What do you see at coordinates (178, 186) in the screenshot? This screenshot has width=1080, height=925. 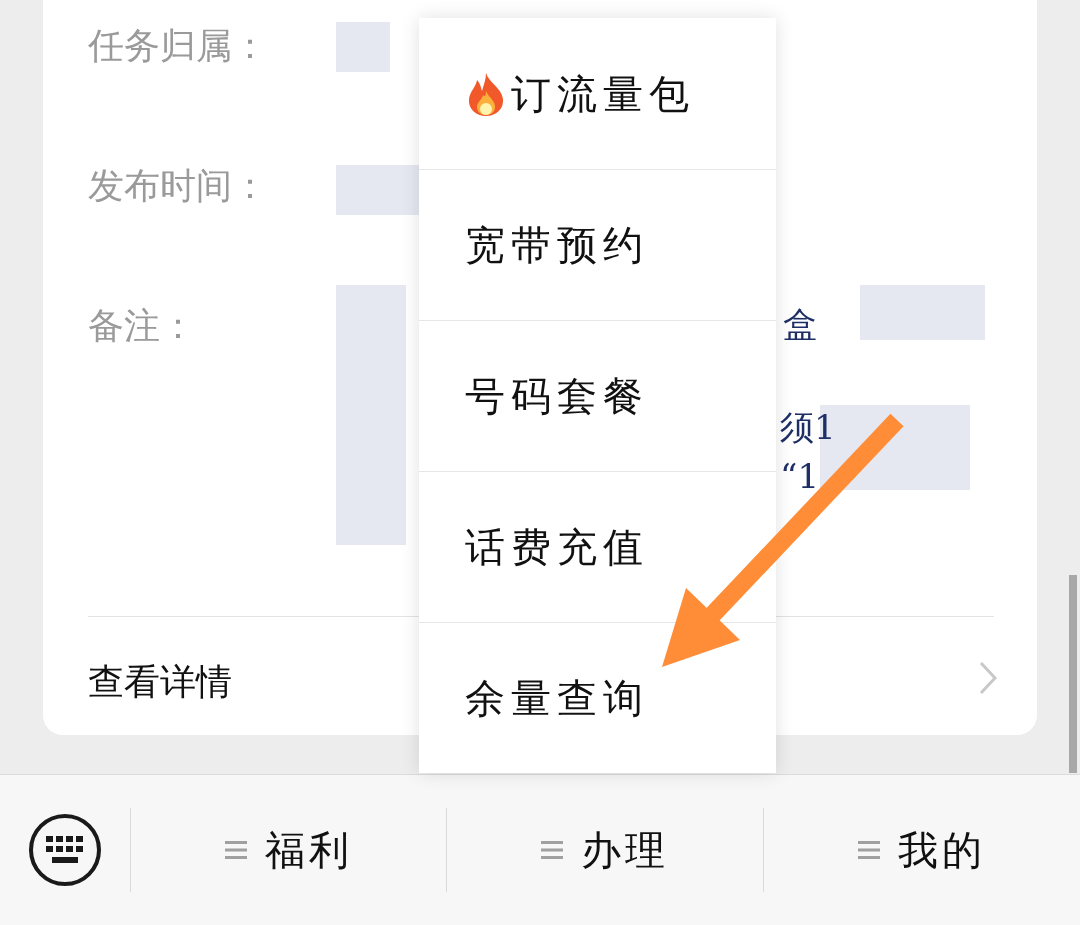 I see `field-label: 发布时间：` at bounding box center [178, 186].